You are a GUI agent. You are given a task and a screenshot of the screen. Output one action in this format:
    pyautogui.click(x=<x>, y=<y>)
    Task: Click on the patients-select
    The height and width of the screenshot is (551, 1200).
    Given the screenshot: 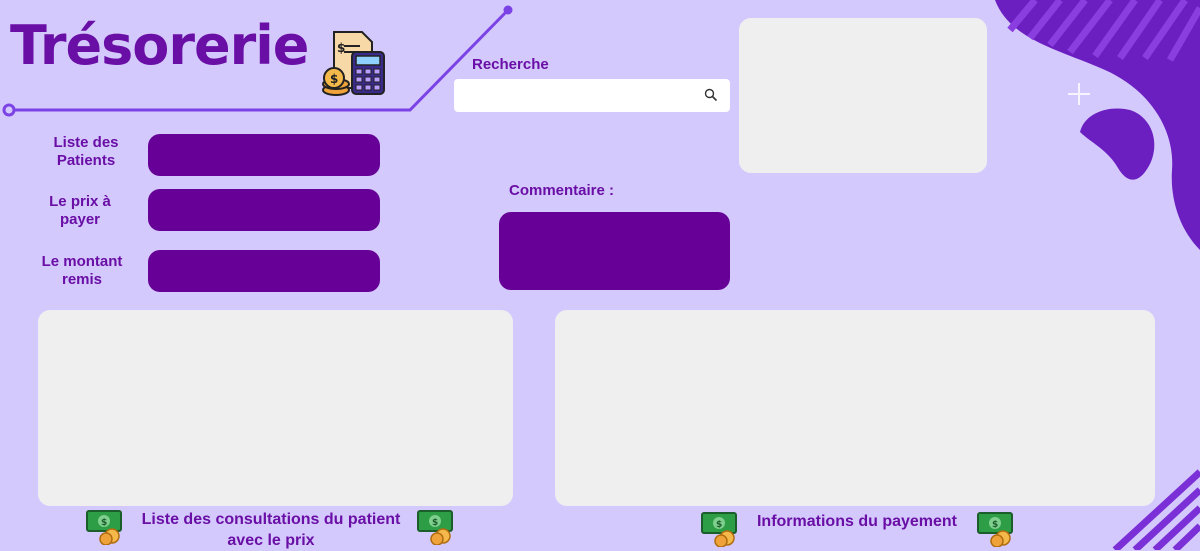 What is the action you would take?
    pyautogui.click(x=264, y=155)
    